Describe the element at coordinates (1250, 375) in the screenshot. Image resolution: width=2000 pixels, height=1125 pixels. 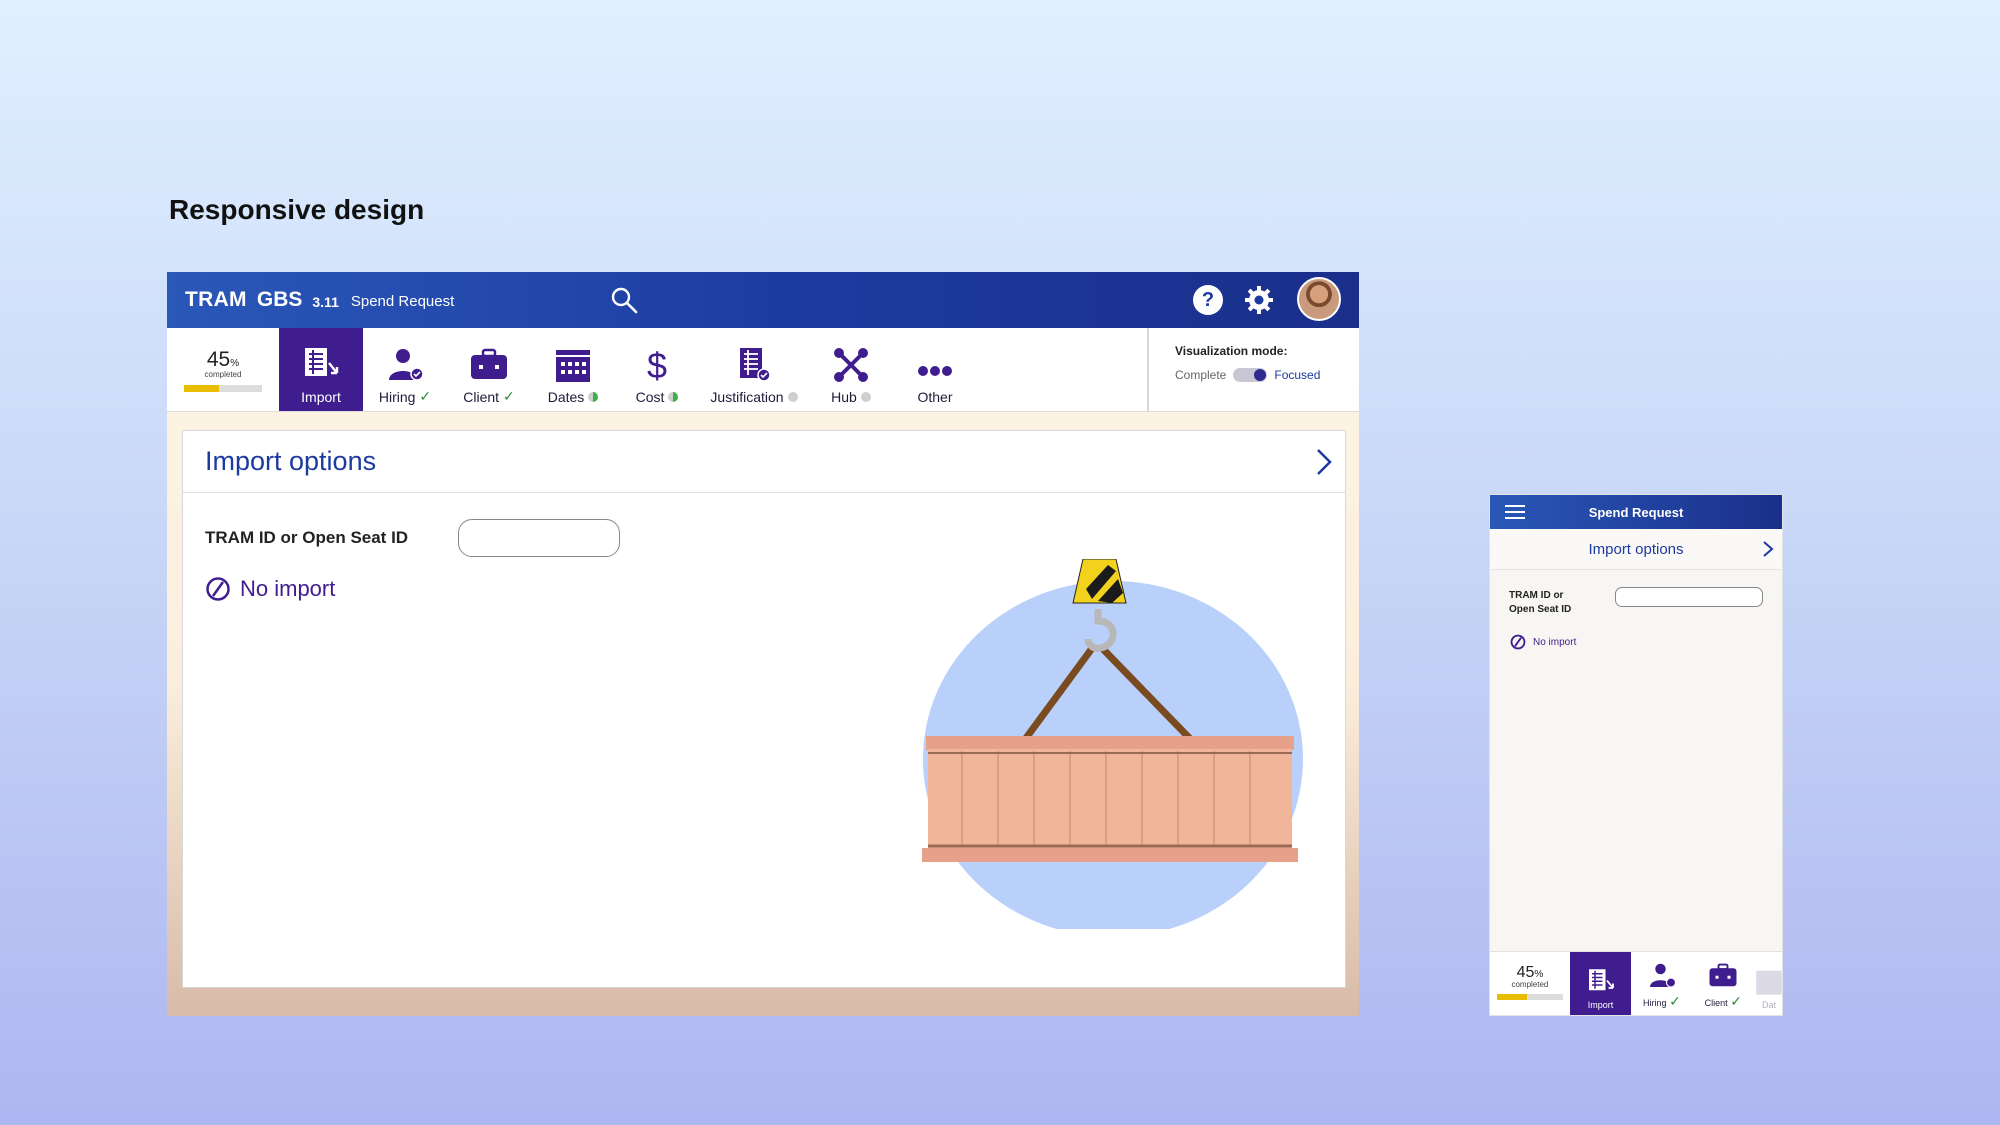
I see `viz-mode-toggle` at that location.